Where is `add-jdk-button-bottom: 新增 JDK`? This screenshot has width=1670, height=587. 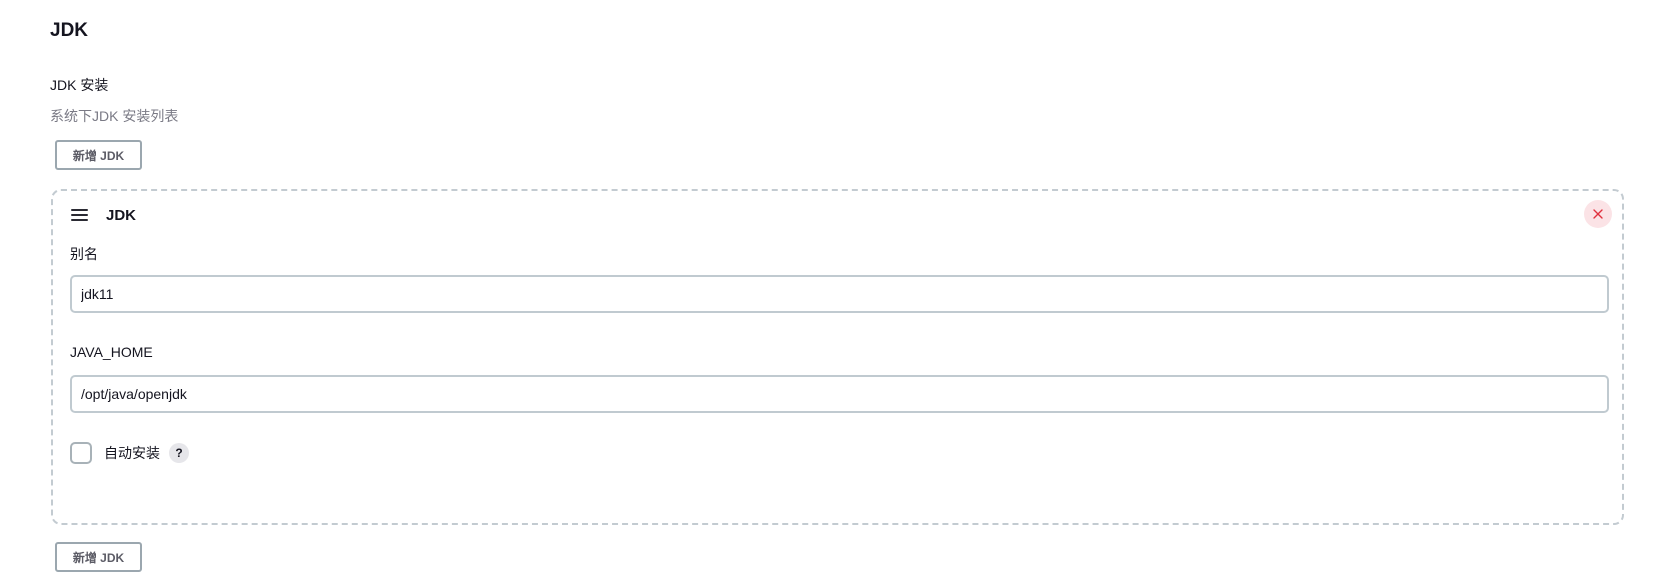 add-jdk-button-bottom: 新增 JDK is located at coordinates (98, 557).